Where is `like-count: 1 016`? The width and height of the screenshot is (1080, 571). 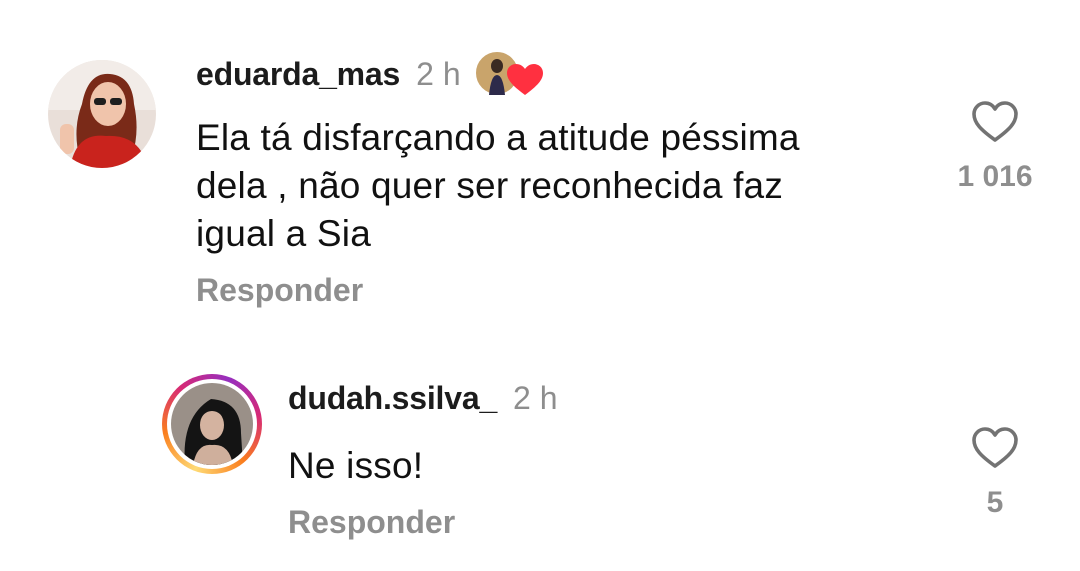
like-count: 1 016 is located at coordinates (995, 176).